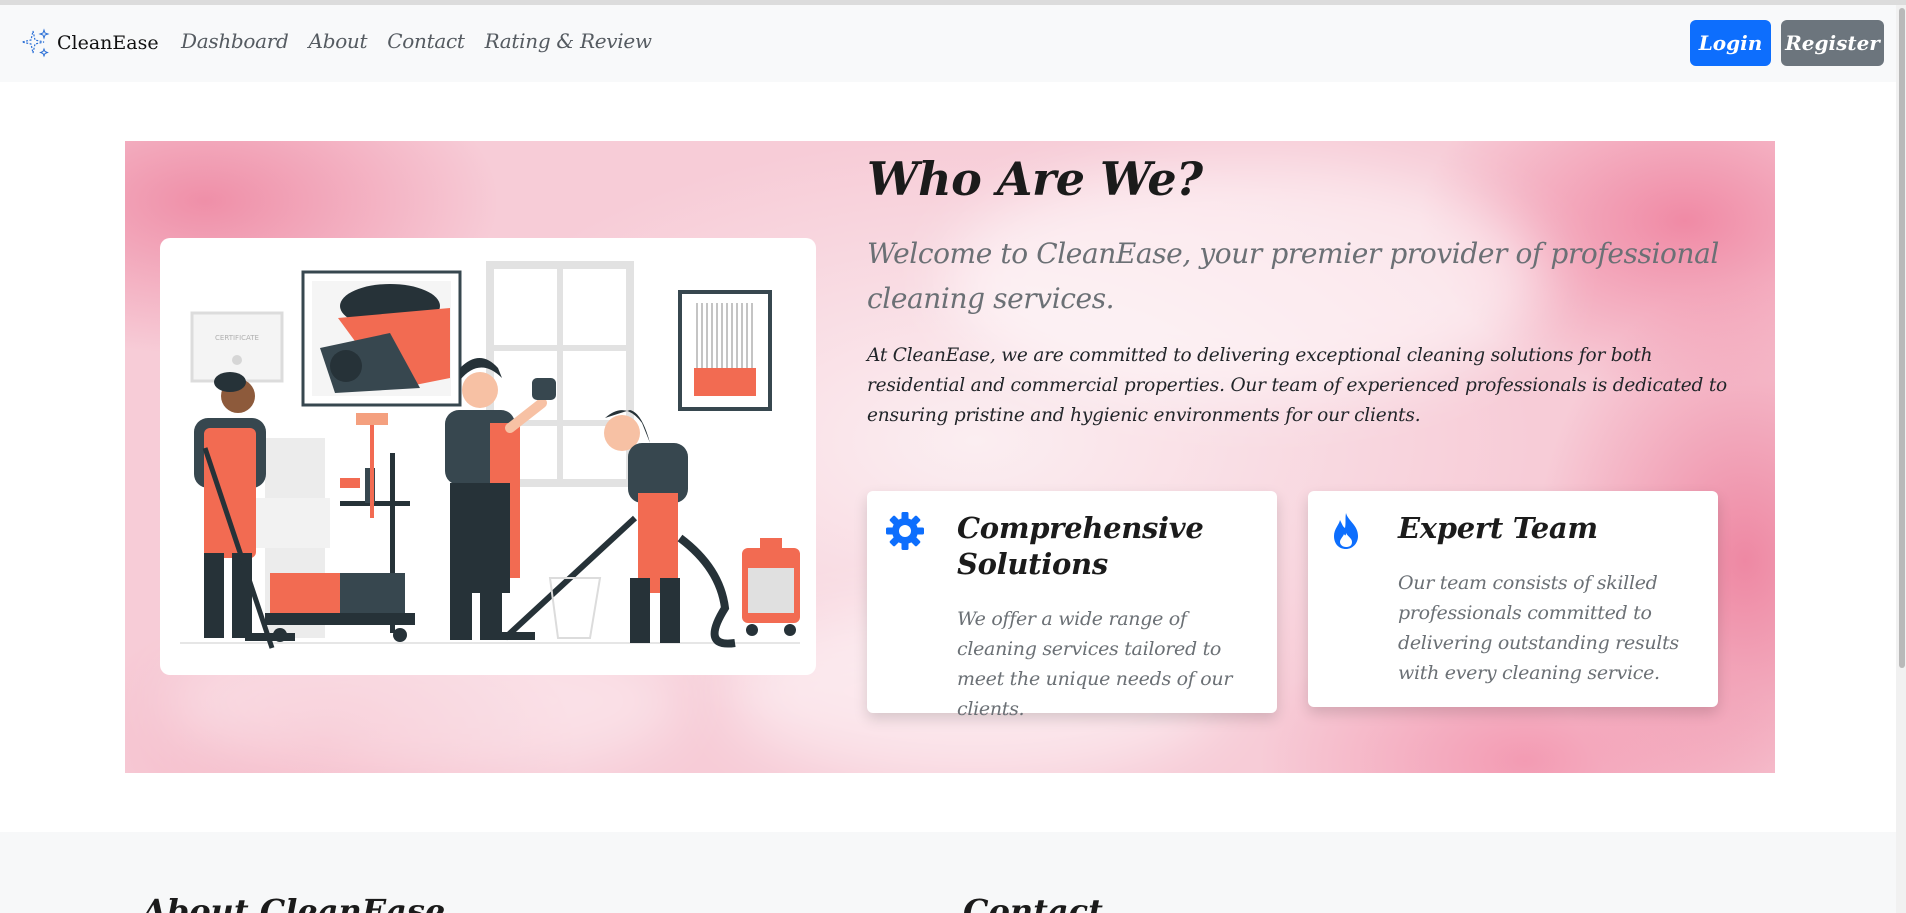 The height and width of the screenshot is (913, 1906). What do you see at coordinates (905, 531) in the screenshot?
I see `gear-icon` at bounding box center [905, 531].